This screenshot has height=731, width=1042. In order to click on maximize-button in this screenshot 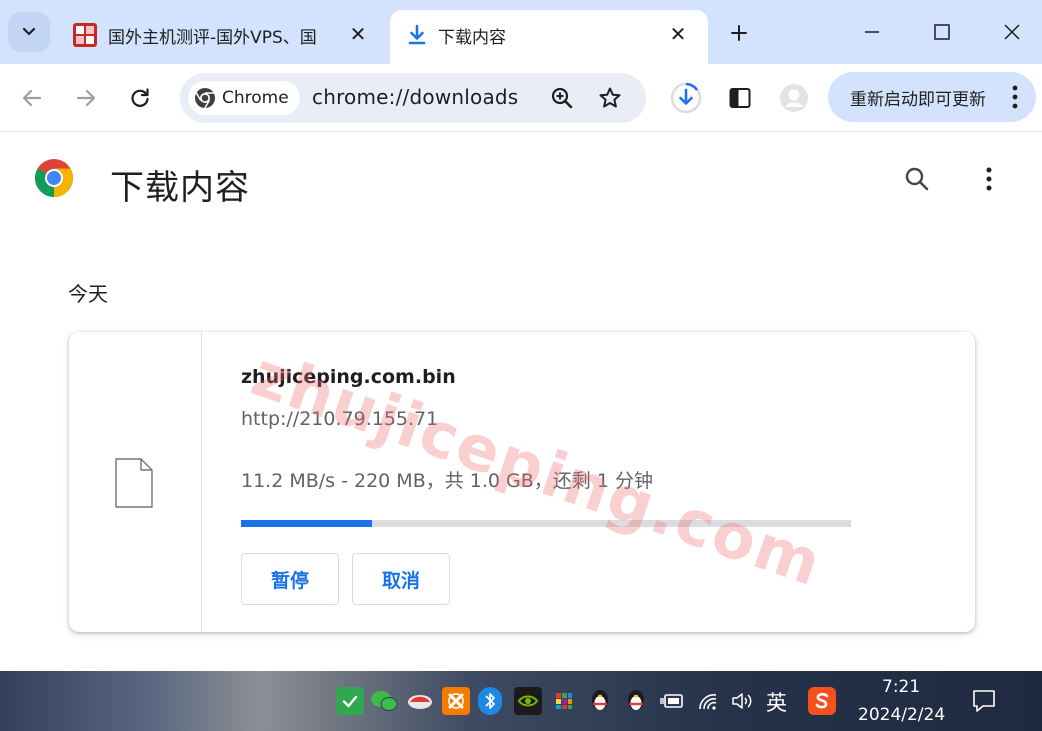, I will do `click(942, 32)`.